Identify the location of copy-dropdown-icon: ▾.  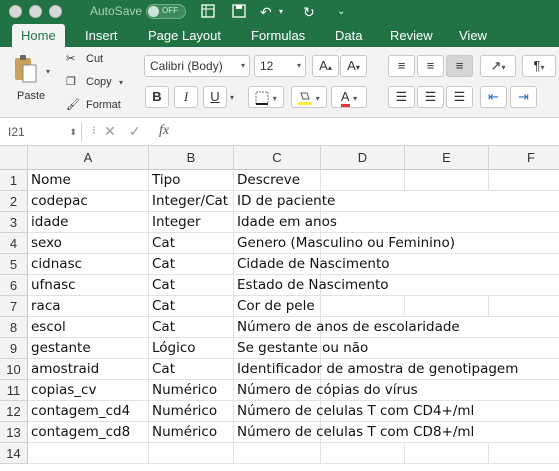
(121, 82).